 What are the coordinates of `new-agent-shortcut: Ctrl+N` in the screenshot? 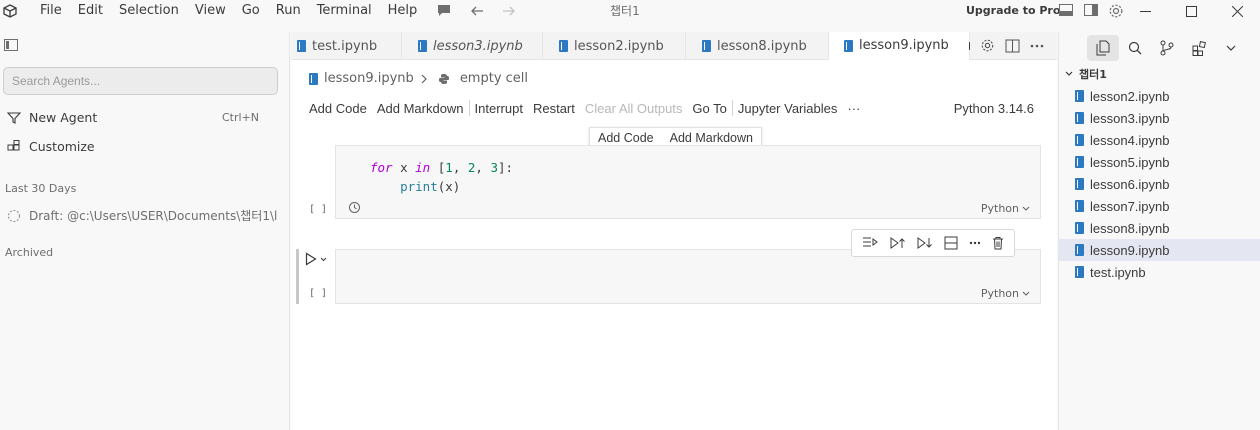 It's located at (240, 117).